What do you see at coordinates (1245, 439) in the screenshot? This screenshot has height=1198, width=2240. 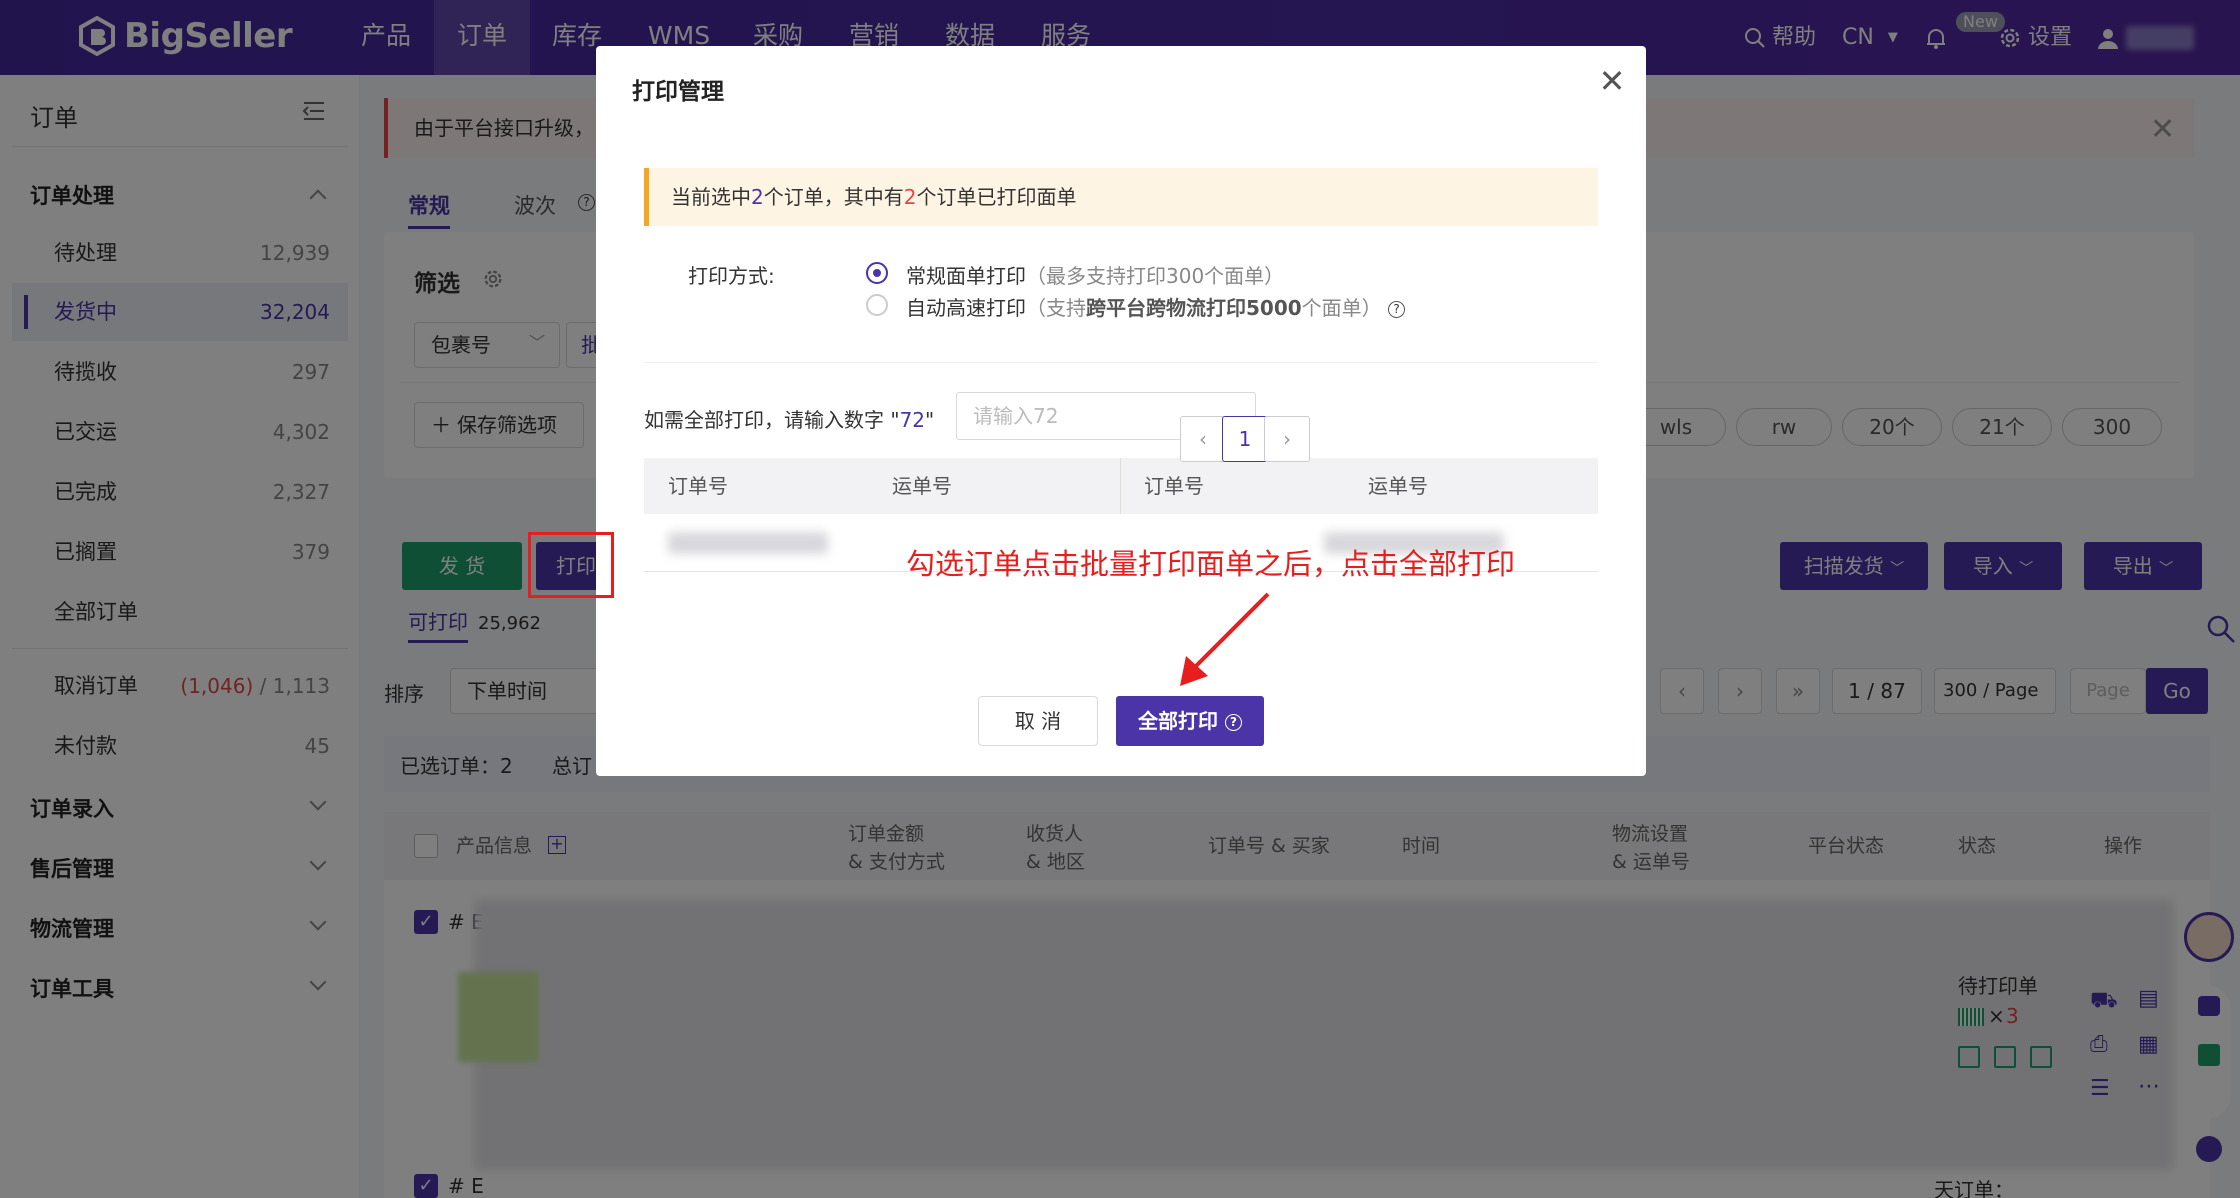 I see `page-number-button: 1` at bounding box center [1245, 439].